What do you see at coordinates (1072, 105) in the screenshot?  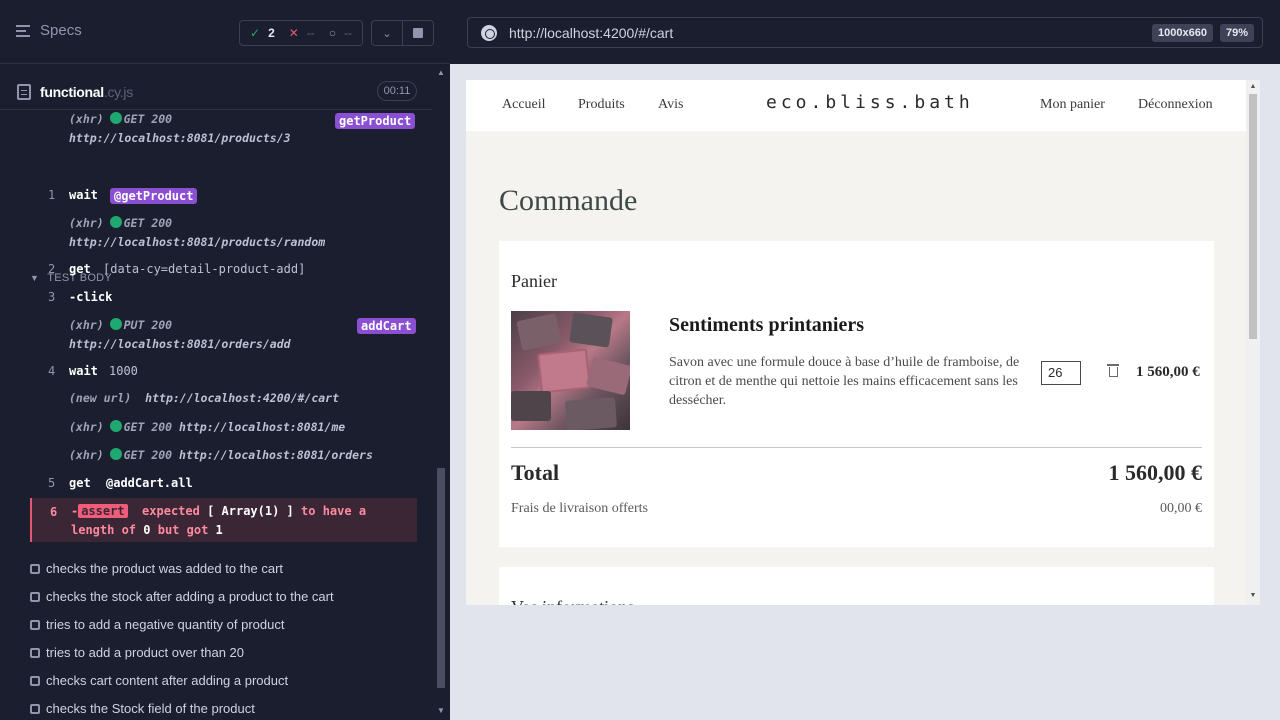 I see `nav-link-cart: Mon panier` at bounding box center [1072, 105].